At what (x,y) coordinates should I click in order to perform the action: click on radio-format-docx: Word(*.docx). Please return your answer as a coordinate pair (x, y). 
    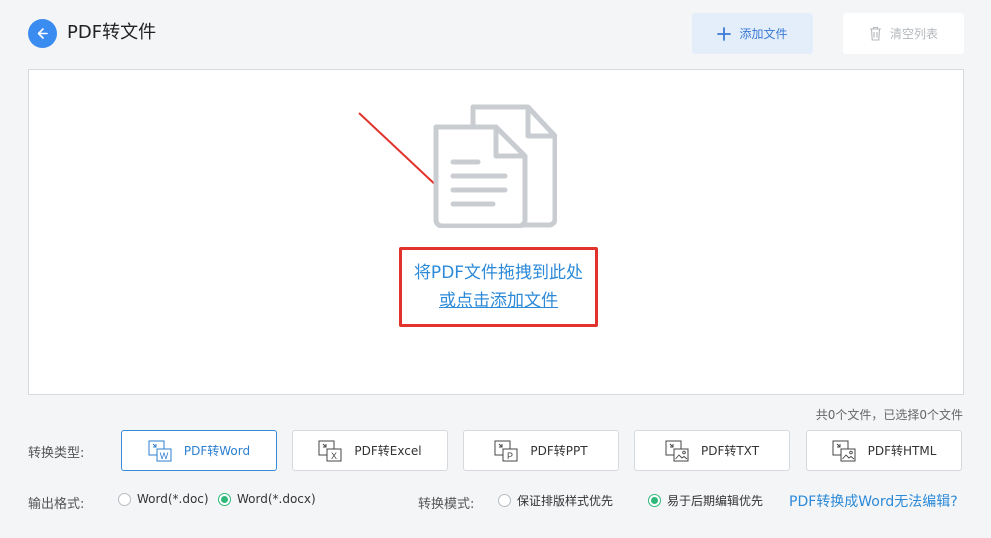
    Looking at the image, I should click on (267, 499).